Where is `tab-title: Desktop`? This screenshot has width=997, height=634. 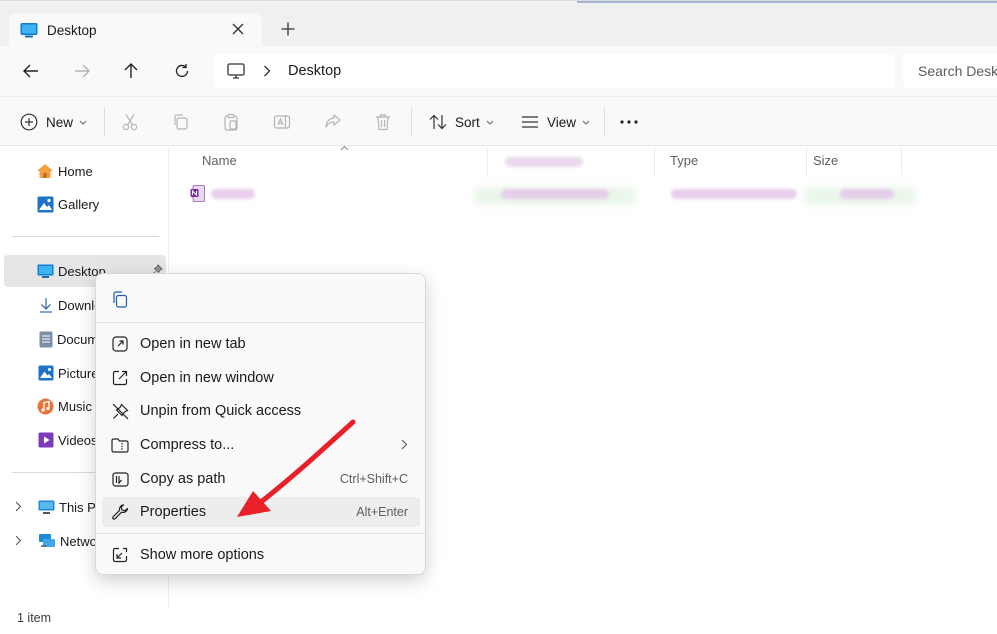
tab-title: Desktop is located at coordinates (72, 30).